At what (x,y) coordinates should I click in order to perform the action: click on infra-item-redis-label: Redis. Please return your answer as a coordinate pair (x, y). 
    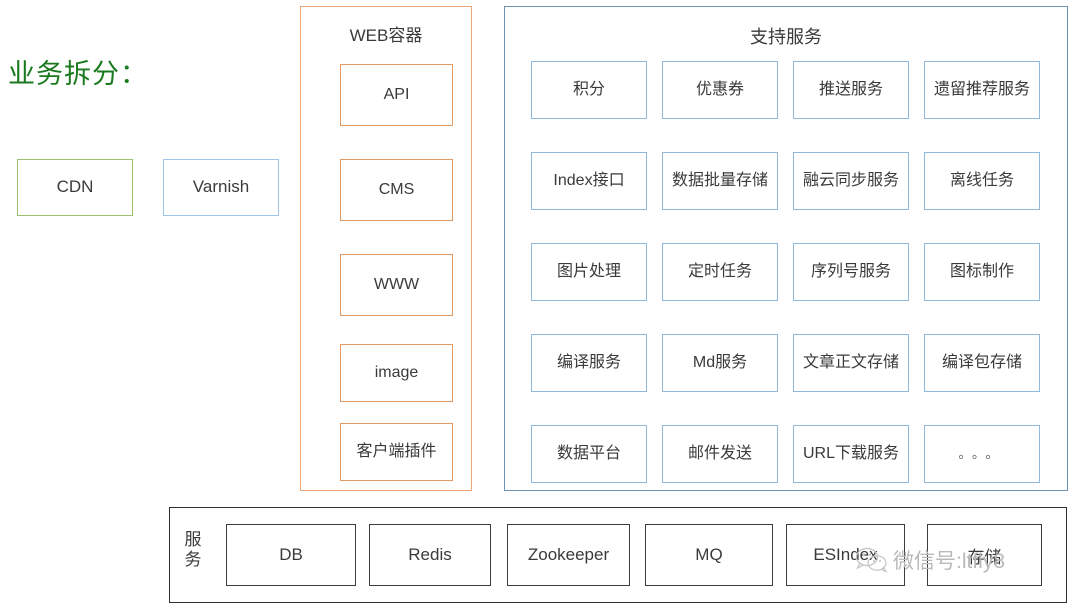
    Looking at the image, I should click on (430, 554).